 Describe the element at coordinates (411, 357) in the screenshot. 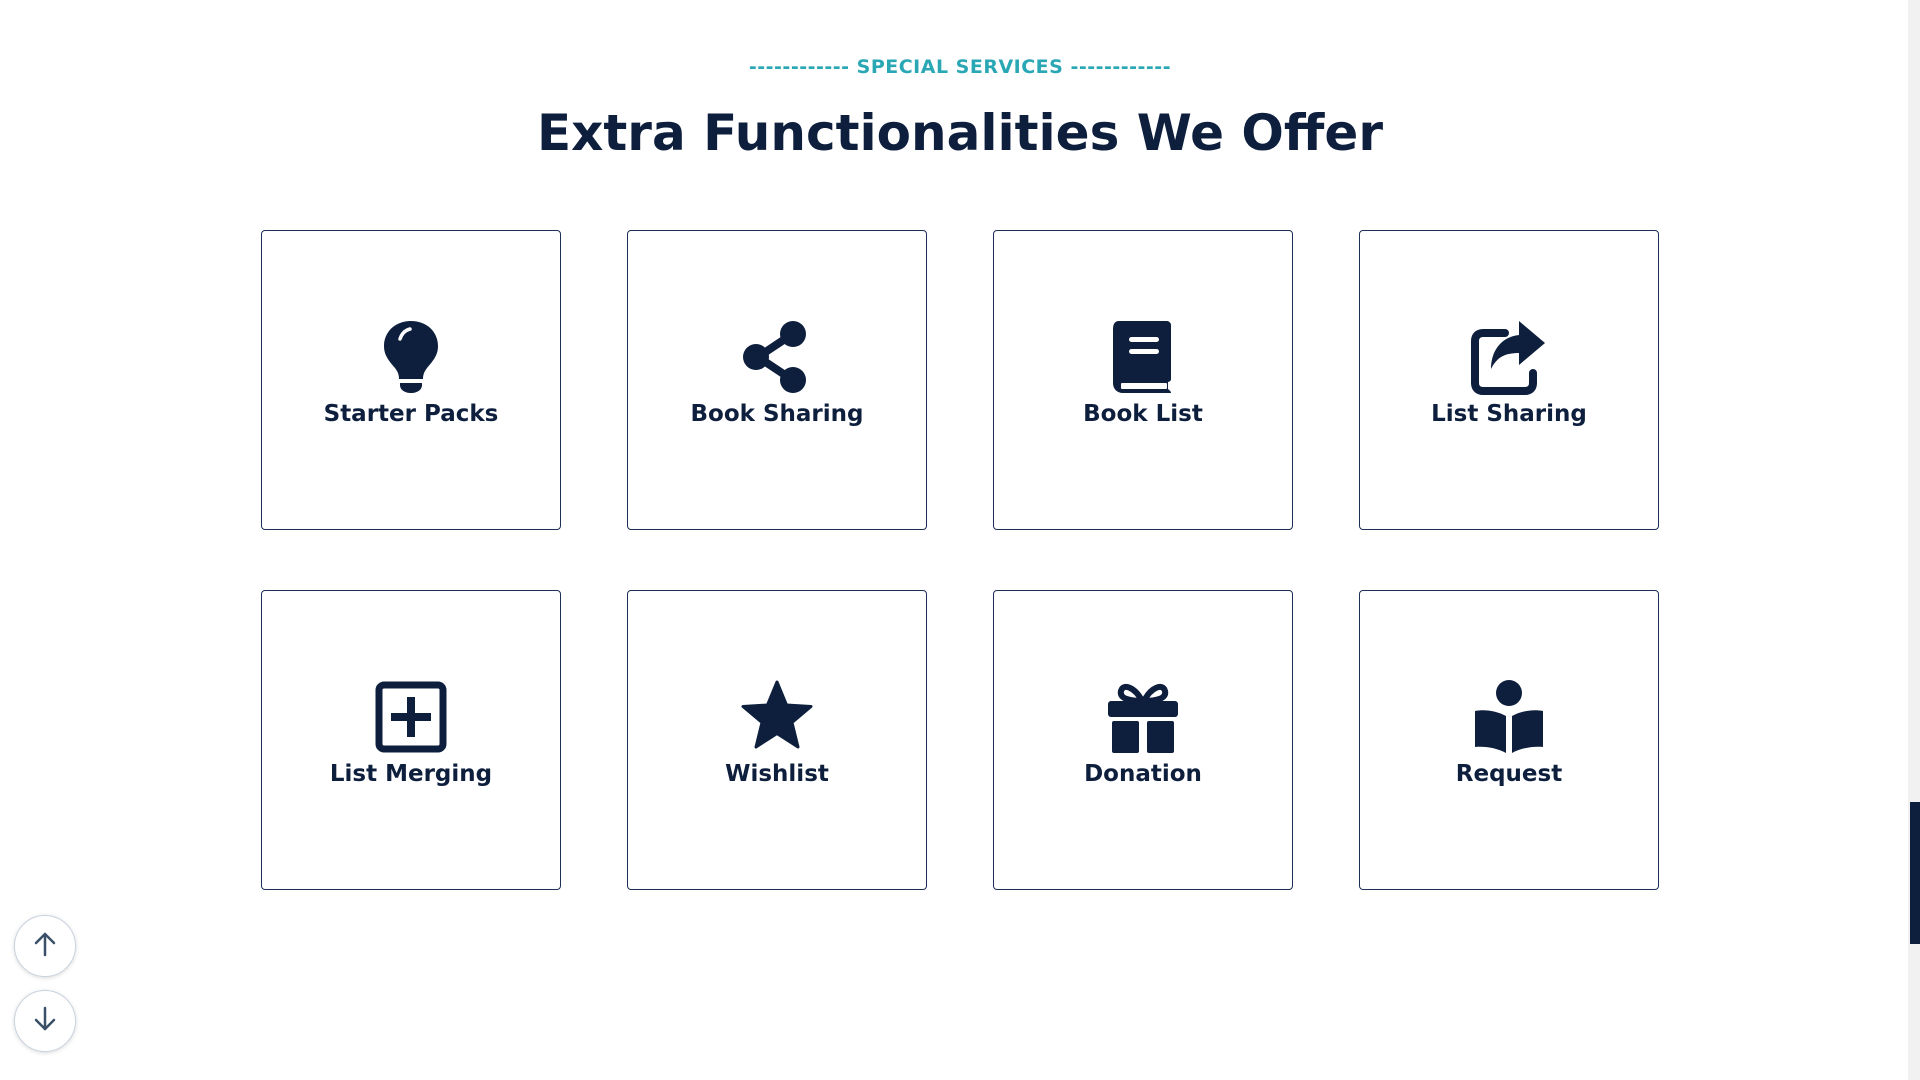

I see `lightbulb-icon` at that location.